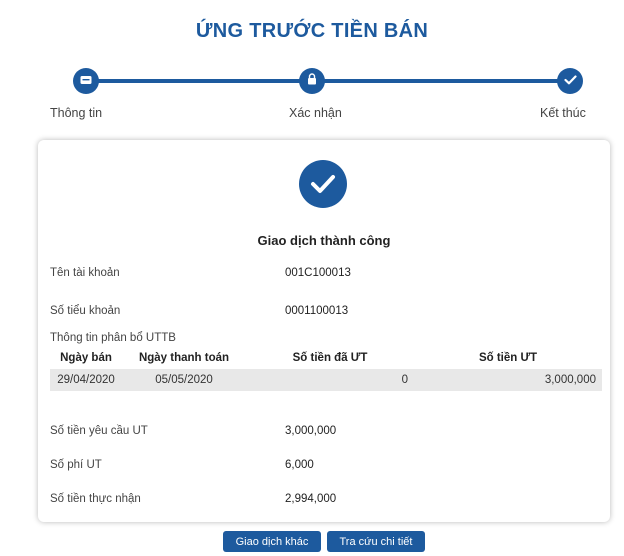 The width and height of the screenshot is (624, 556). I want to click on check-circle-icon, so click(323, 184).